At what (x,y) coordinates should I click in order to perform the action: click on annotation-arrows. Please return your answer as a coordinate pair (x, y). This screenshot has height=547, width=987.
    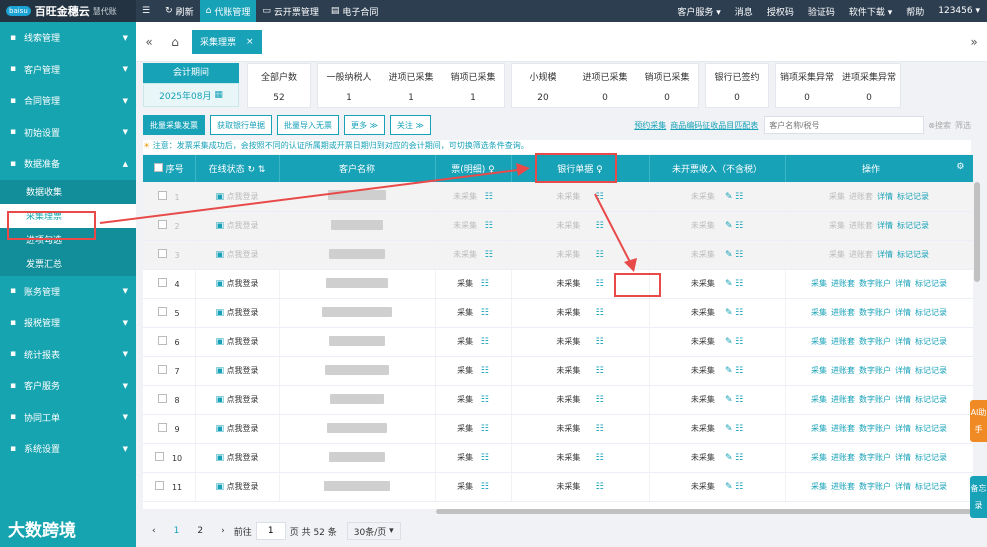
    Looking at the image, I should click on (368, 217).